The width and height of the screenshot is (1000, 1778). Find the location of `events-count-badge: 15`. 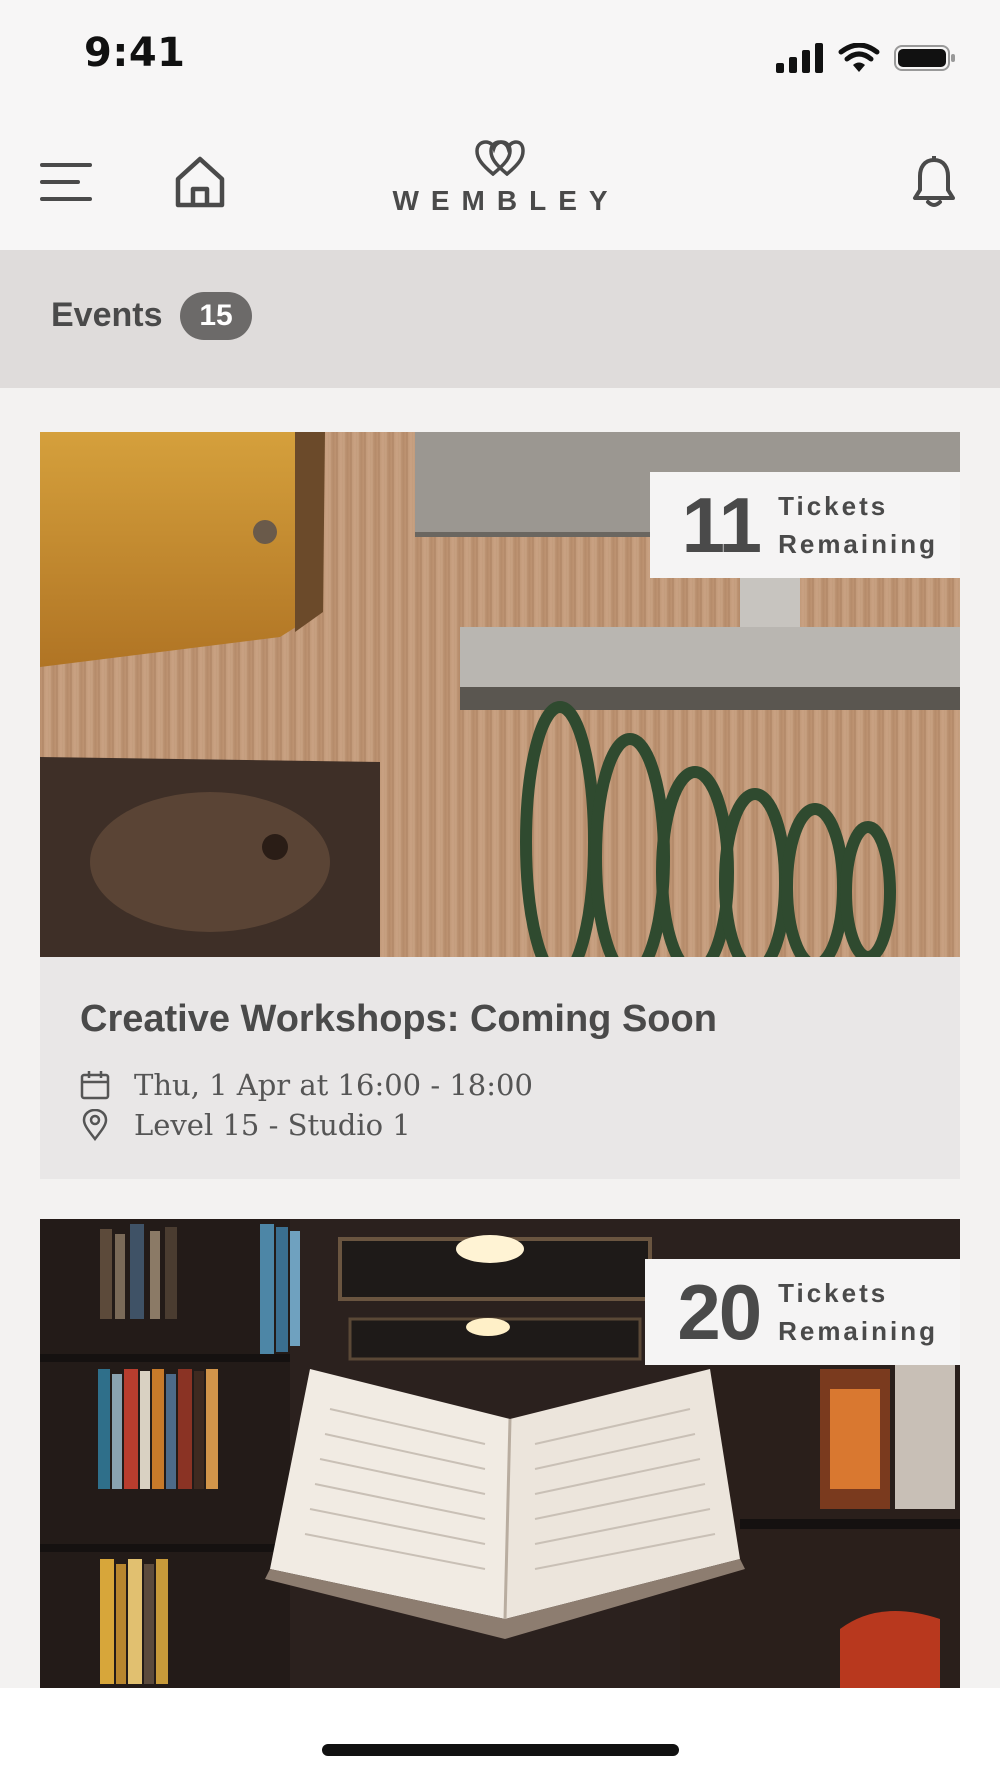

events-count-badge: 15 is located at coordinates (216, 316).